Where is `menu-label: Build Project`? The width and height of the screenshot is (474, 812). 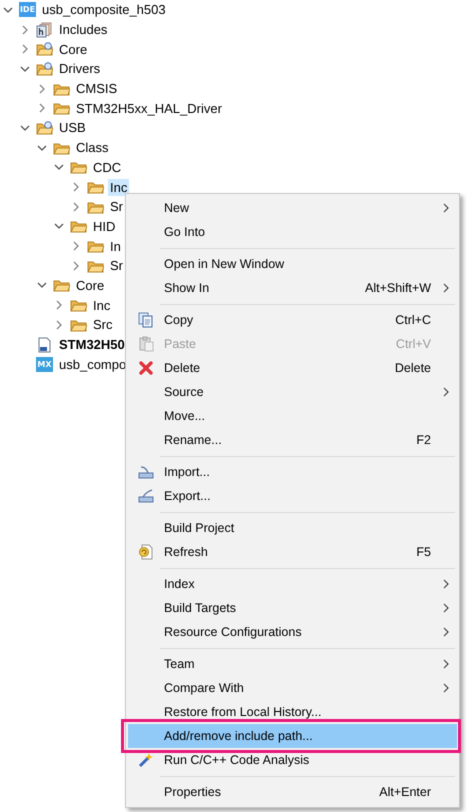
menu-label: Build Project is located at coordinates (199, 528).